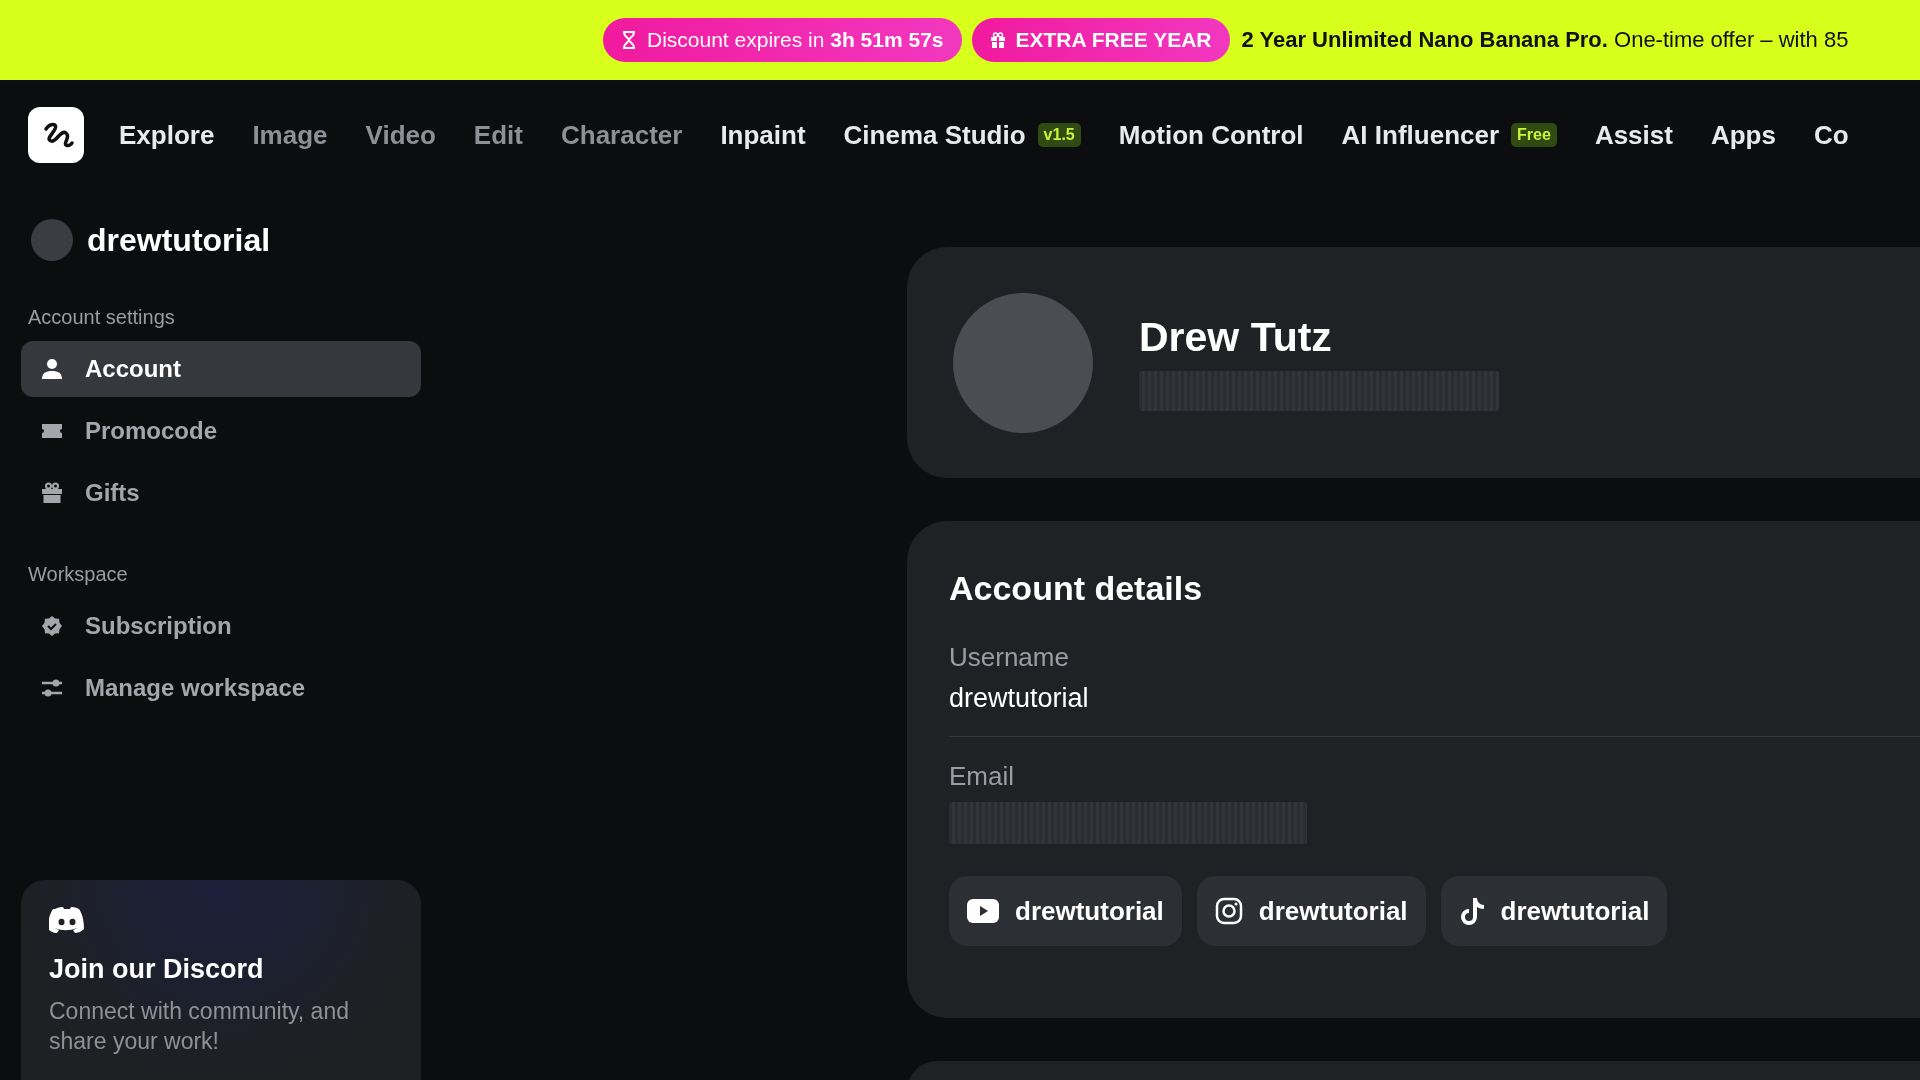 The image size is (1920, 1080). What do you see at coordinates (1076, 588) in the screenshot?
I see `card-title: Account details` at bounding box center [1076, 588].